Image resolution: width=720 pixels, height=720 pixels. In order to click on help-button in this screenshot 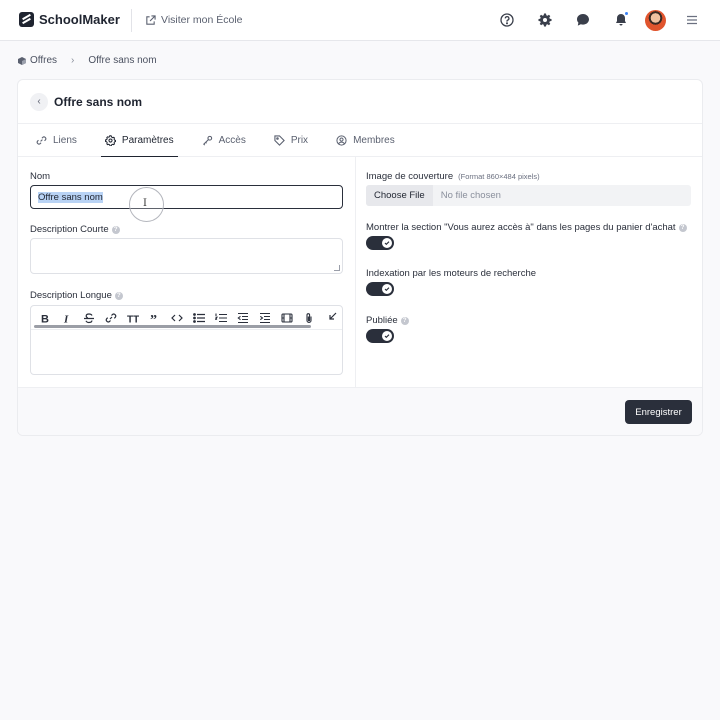, I will do `click(507, 20)`.